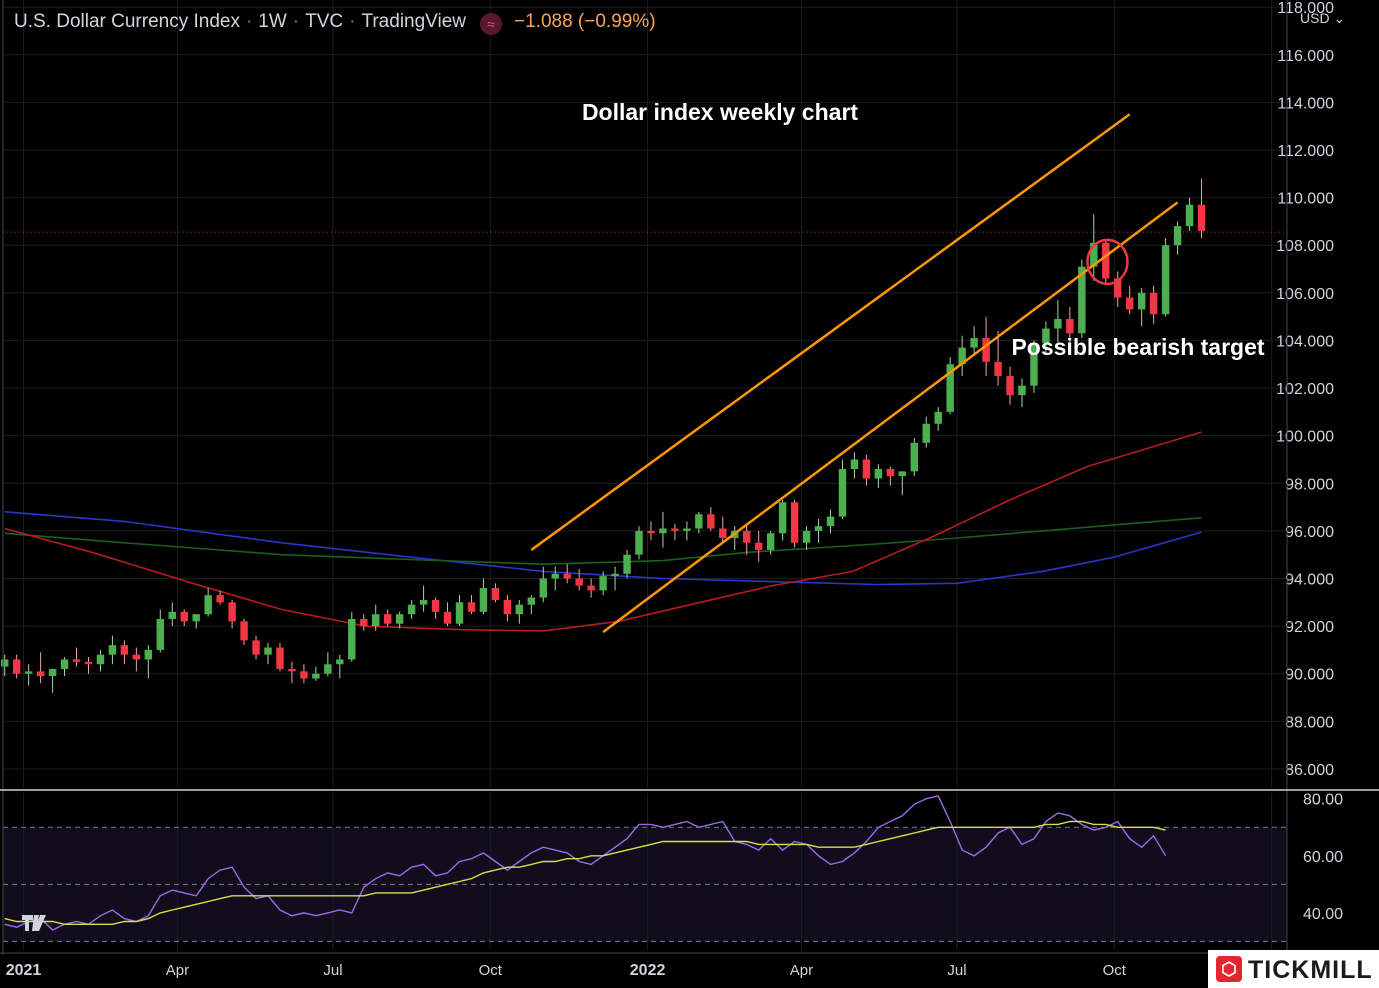  I want to click on price-change: −1.088 (−0.99%), so click(585, 21).